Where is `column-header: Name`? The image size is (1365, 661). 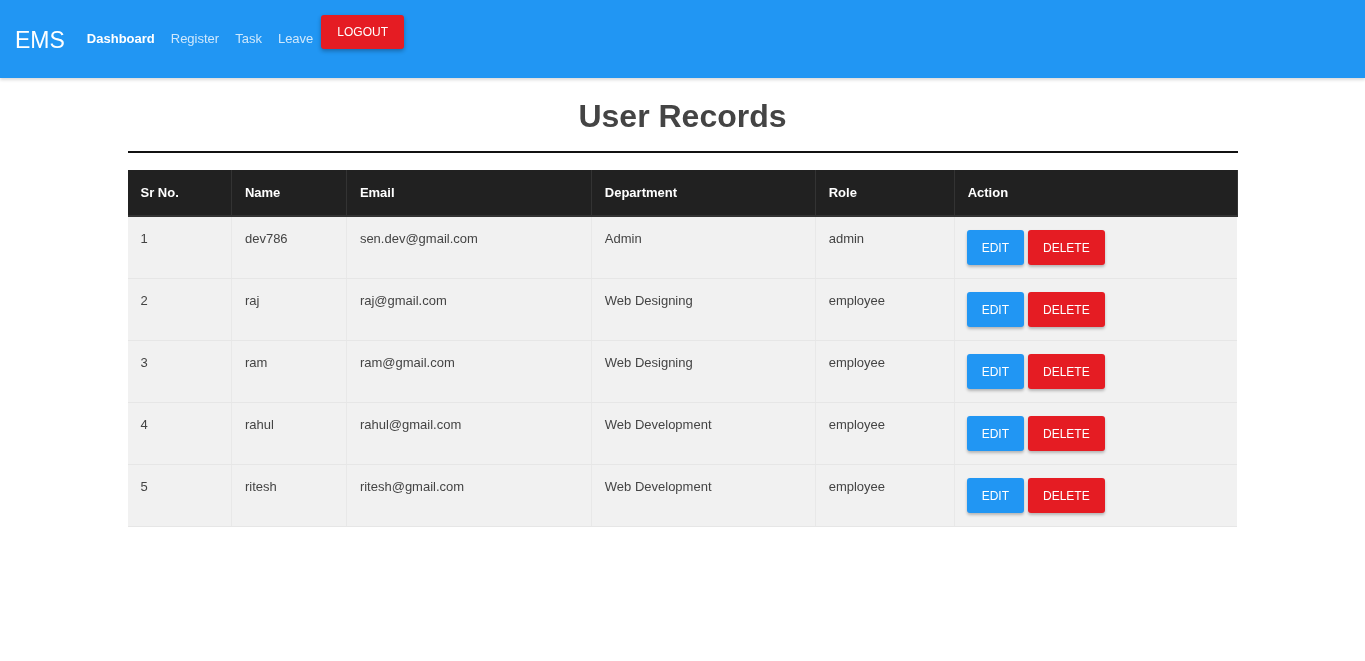
column-header: Name is located at coordinates (289, 193).